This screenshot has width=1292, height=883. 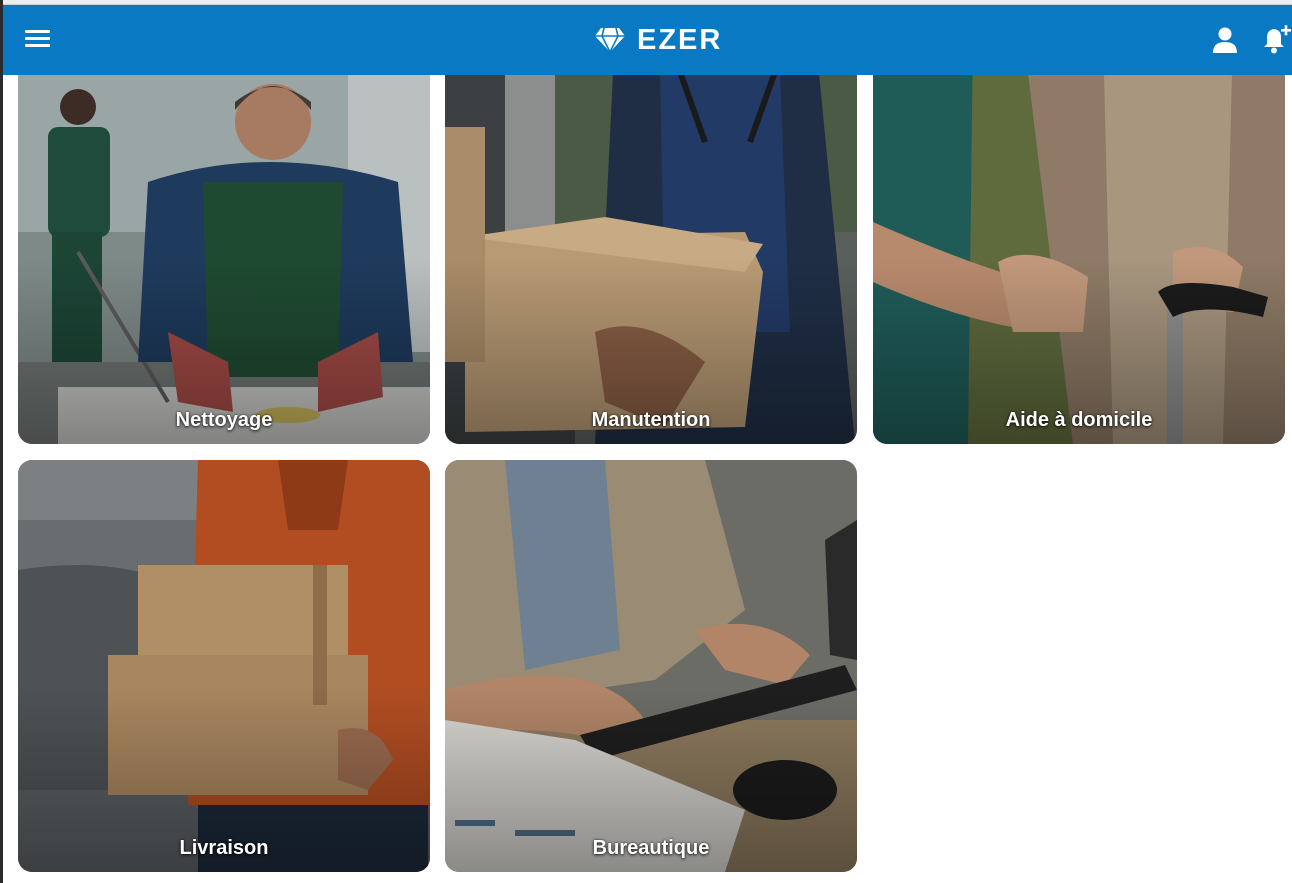 I want to click on category-label: Manutention, so click(x=651, y=420).